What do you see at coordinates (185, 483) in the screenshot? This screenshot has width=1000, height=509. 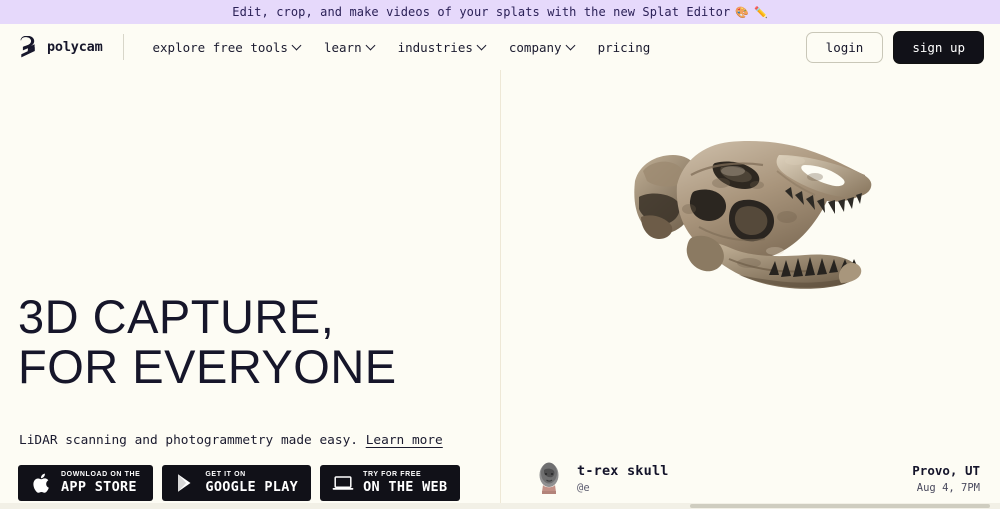 I see `google-play-icon` at bounding box center [185, 483].